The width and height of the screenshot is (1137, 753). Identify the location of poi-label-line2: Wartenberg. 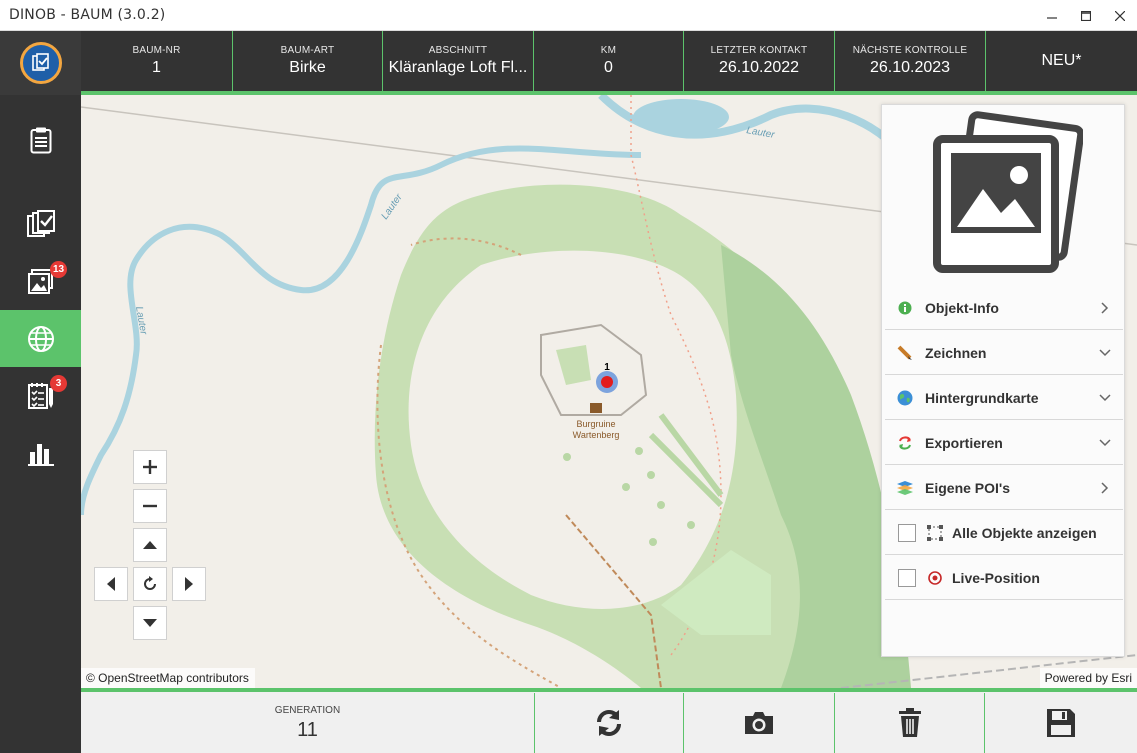
(596, 435).